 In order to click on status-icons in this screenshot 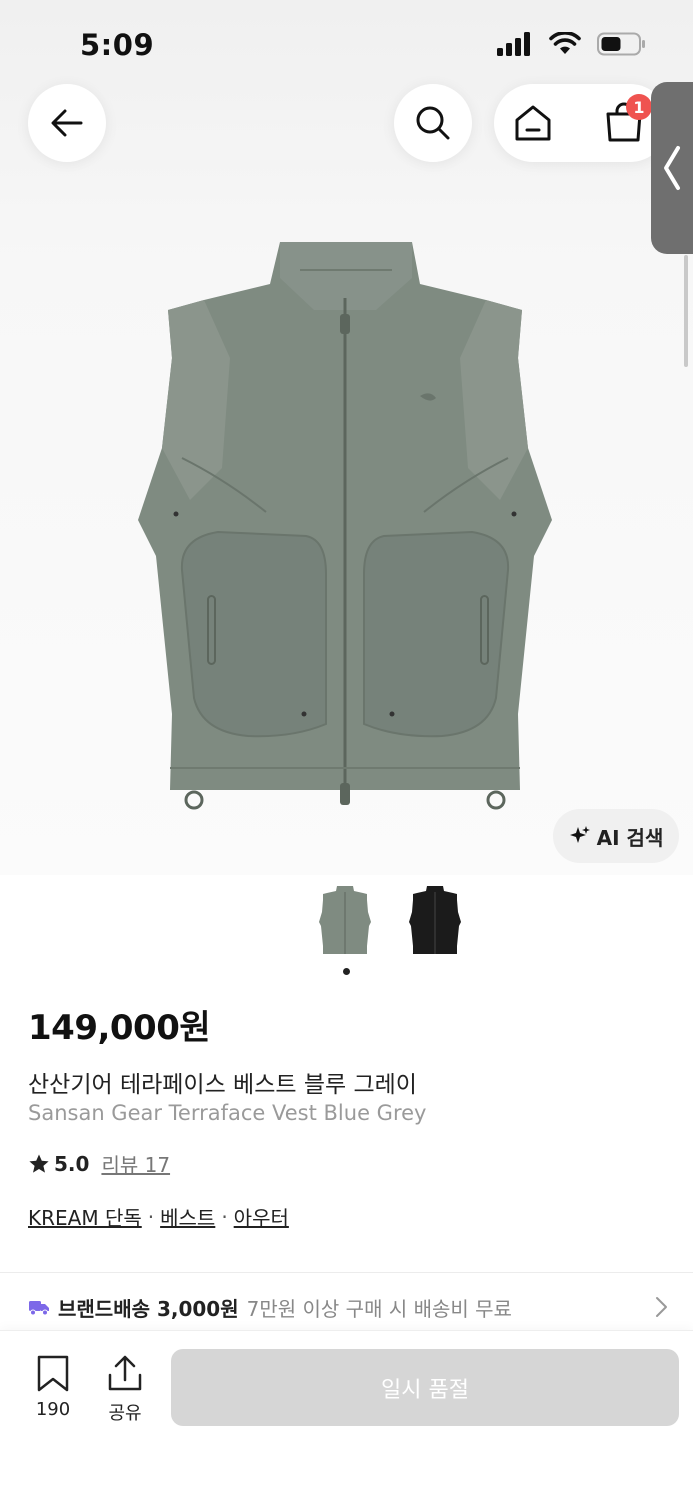, I will do `click(572, 44)`.